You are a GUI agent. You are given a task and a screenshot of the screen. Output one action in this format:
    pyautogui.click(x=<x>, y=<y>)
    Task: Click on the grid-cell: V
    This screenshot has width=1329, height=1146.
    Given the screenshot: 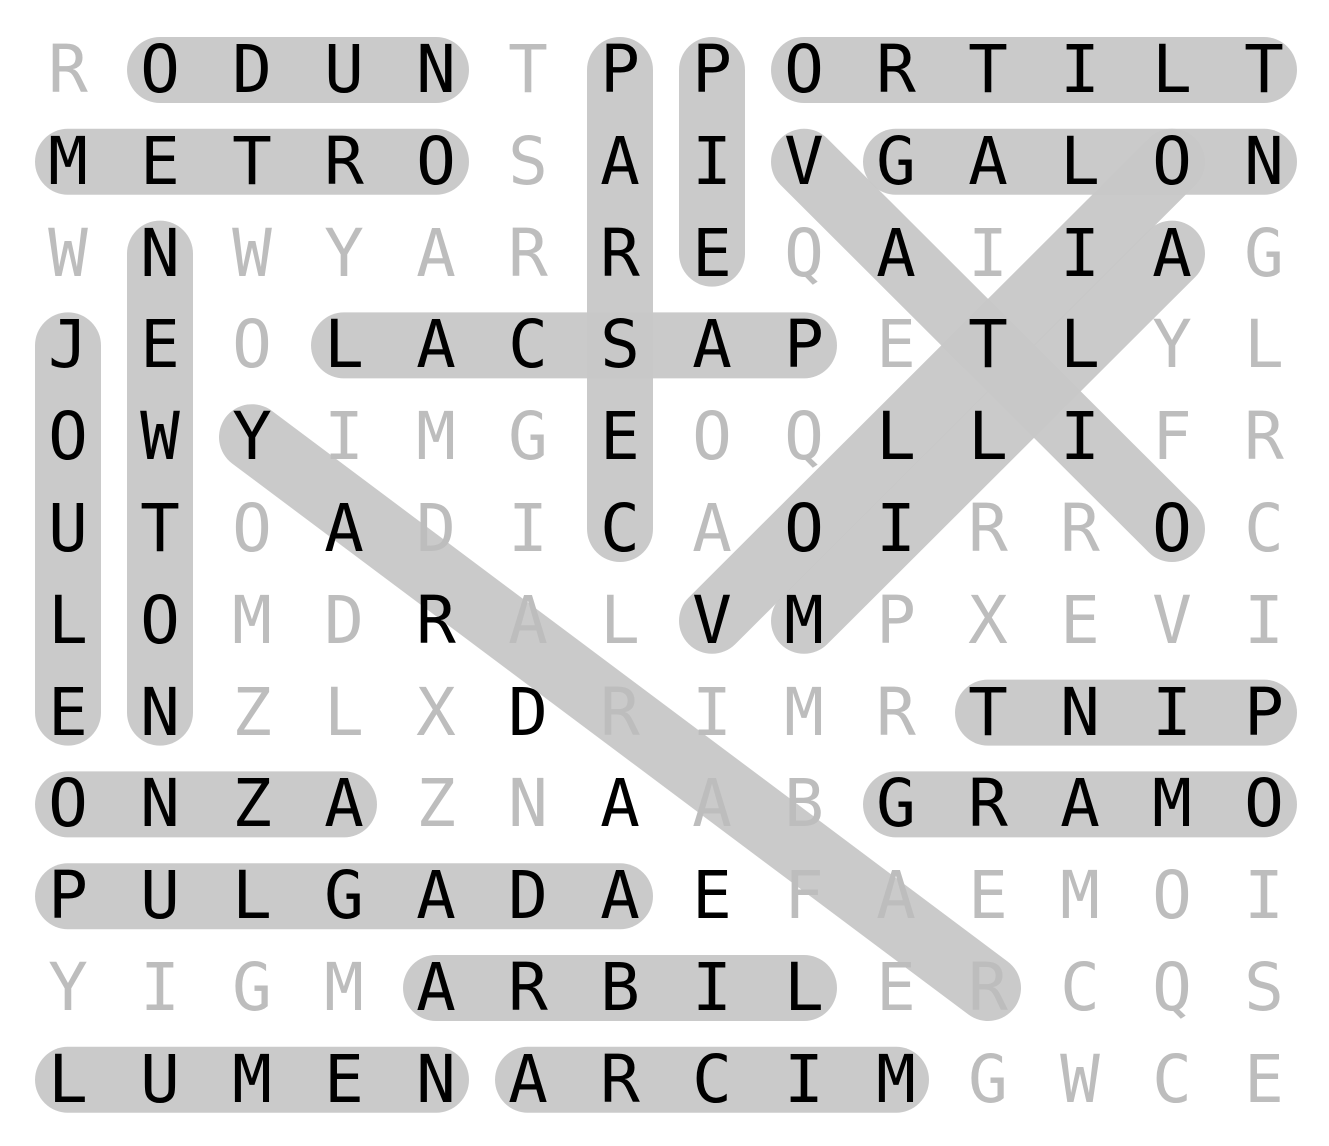 What is the action you would take?
    pyautogui.click(x=804, y=162)
    